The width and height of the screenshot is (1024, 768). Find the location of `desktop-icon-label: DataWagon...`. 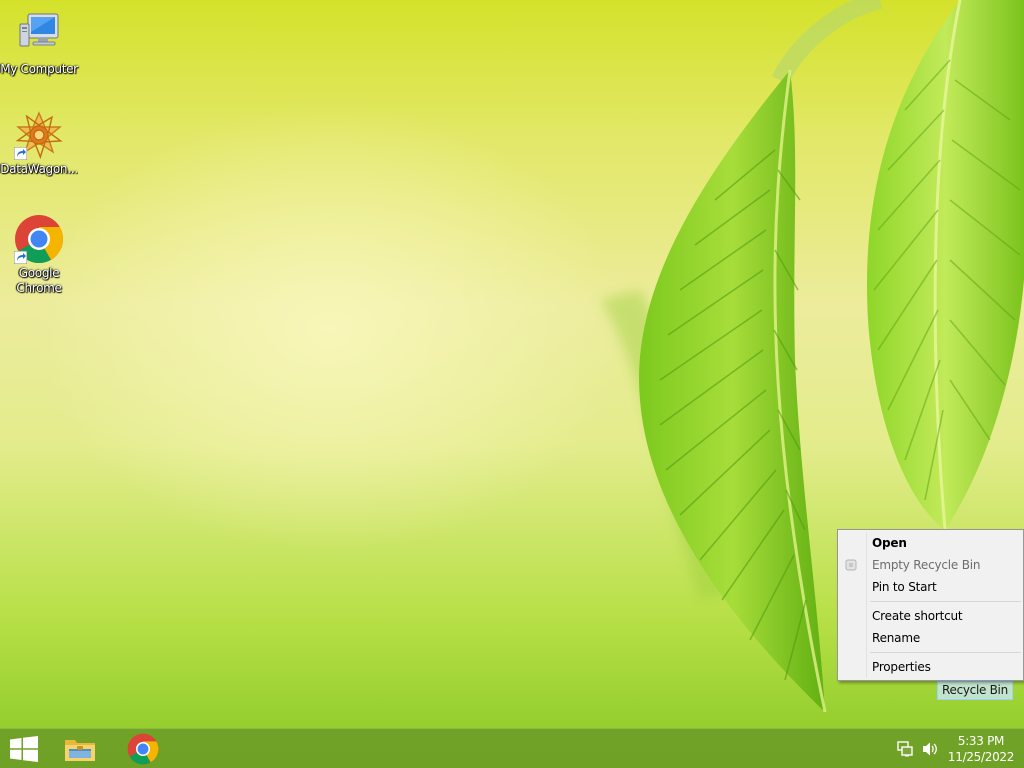

desktop-icon-label: DataWagon... is located at coordinates (39, 169).